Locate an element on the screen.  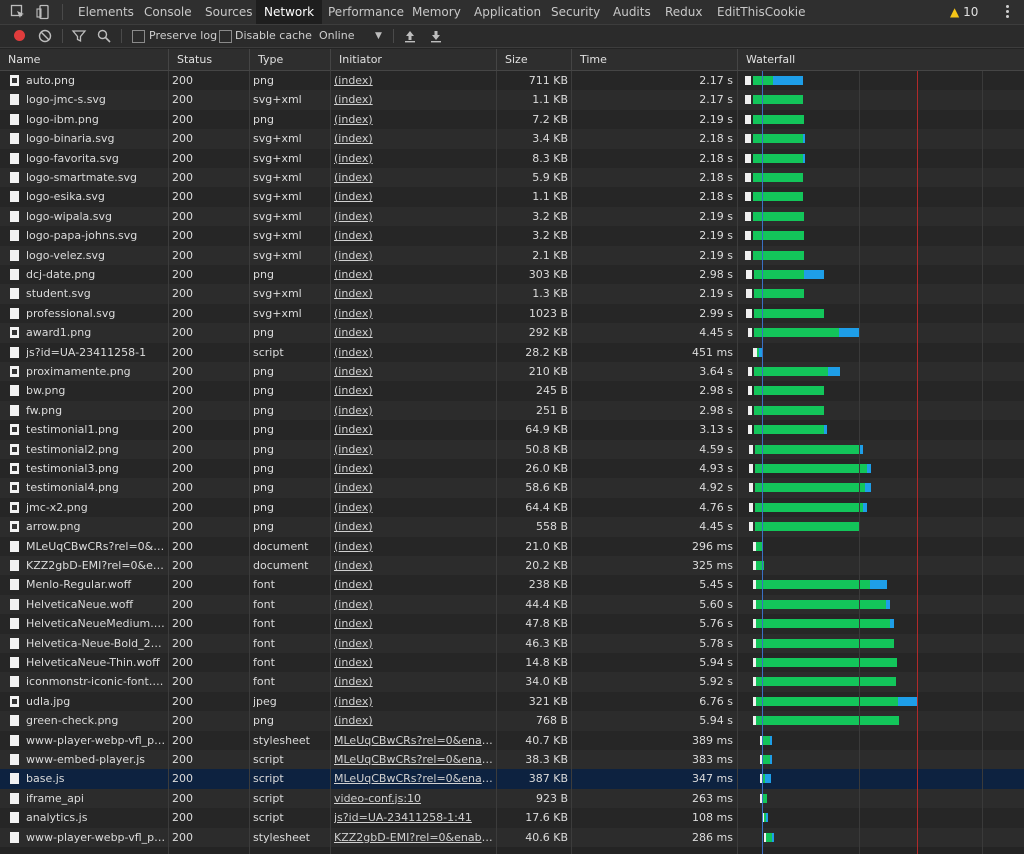
table-row: bw.png 200 png (index) 245 B 2.98 s is located at coordinates (512, 391).